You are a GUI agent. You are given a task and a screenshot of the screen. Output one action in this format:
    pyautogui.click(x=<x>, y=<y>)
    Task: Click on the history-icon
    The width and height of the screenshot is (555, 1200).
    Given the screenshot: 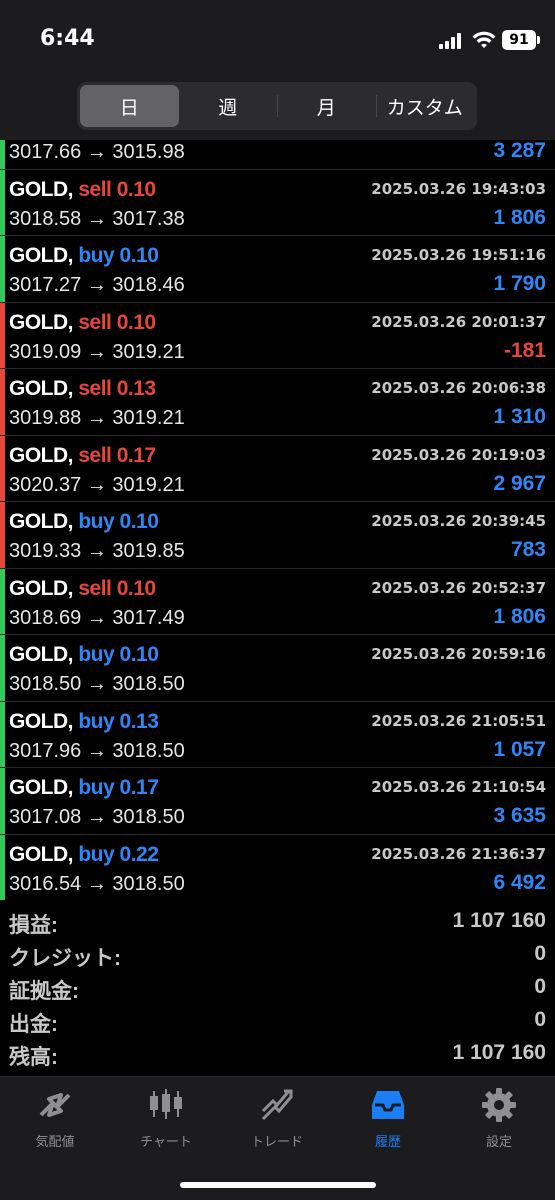 What is the action you would take?
    pyautogui.click(x=388, y=1105)
    